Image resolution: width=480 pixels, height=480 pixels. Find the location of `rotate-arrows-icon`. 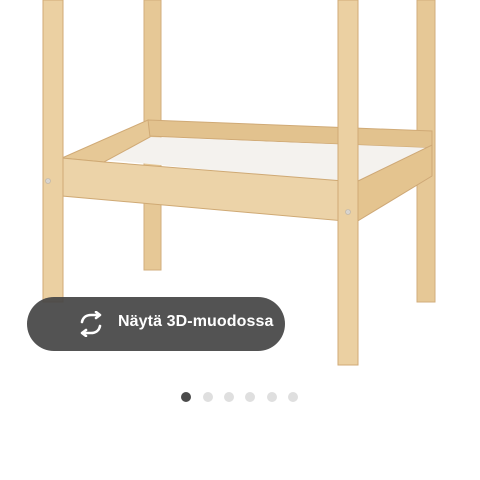

rotate-arrows-icon is located at coordinates (91, 324).